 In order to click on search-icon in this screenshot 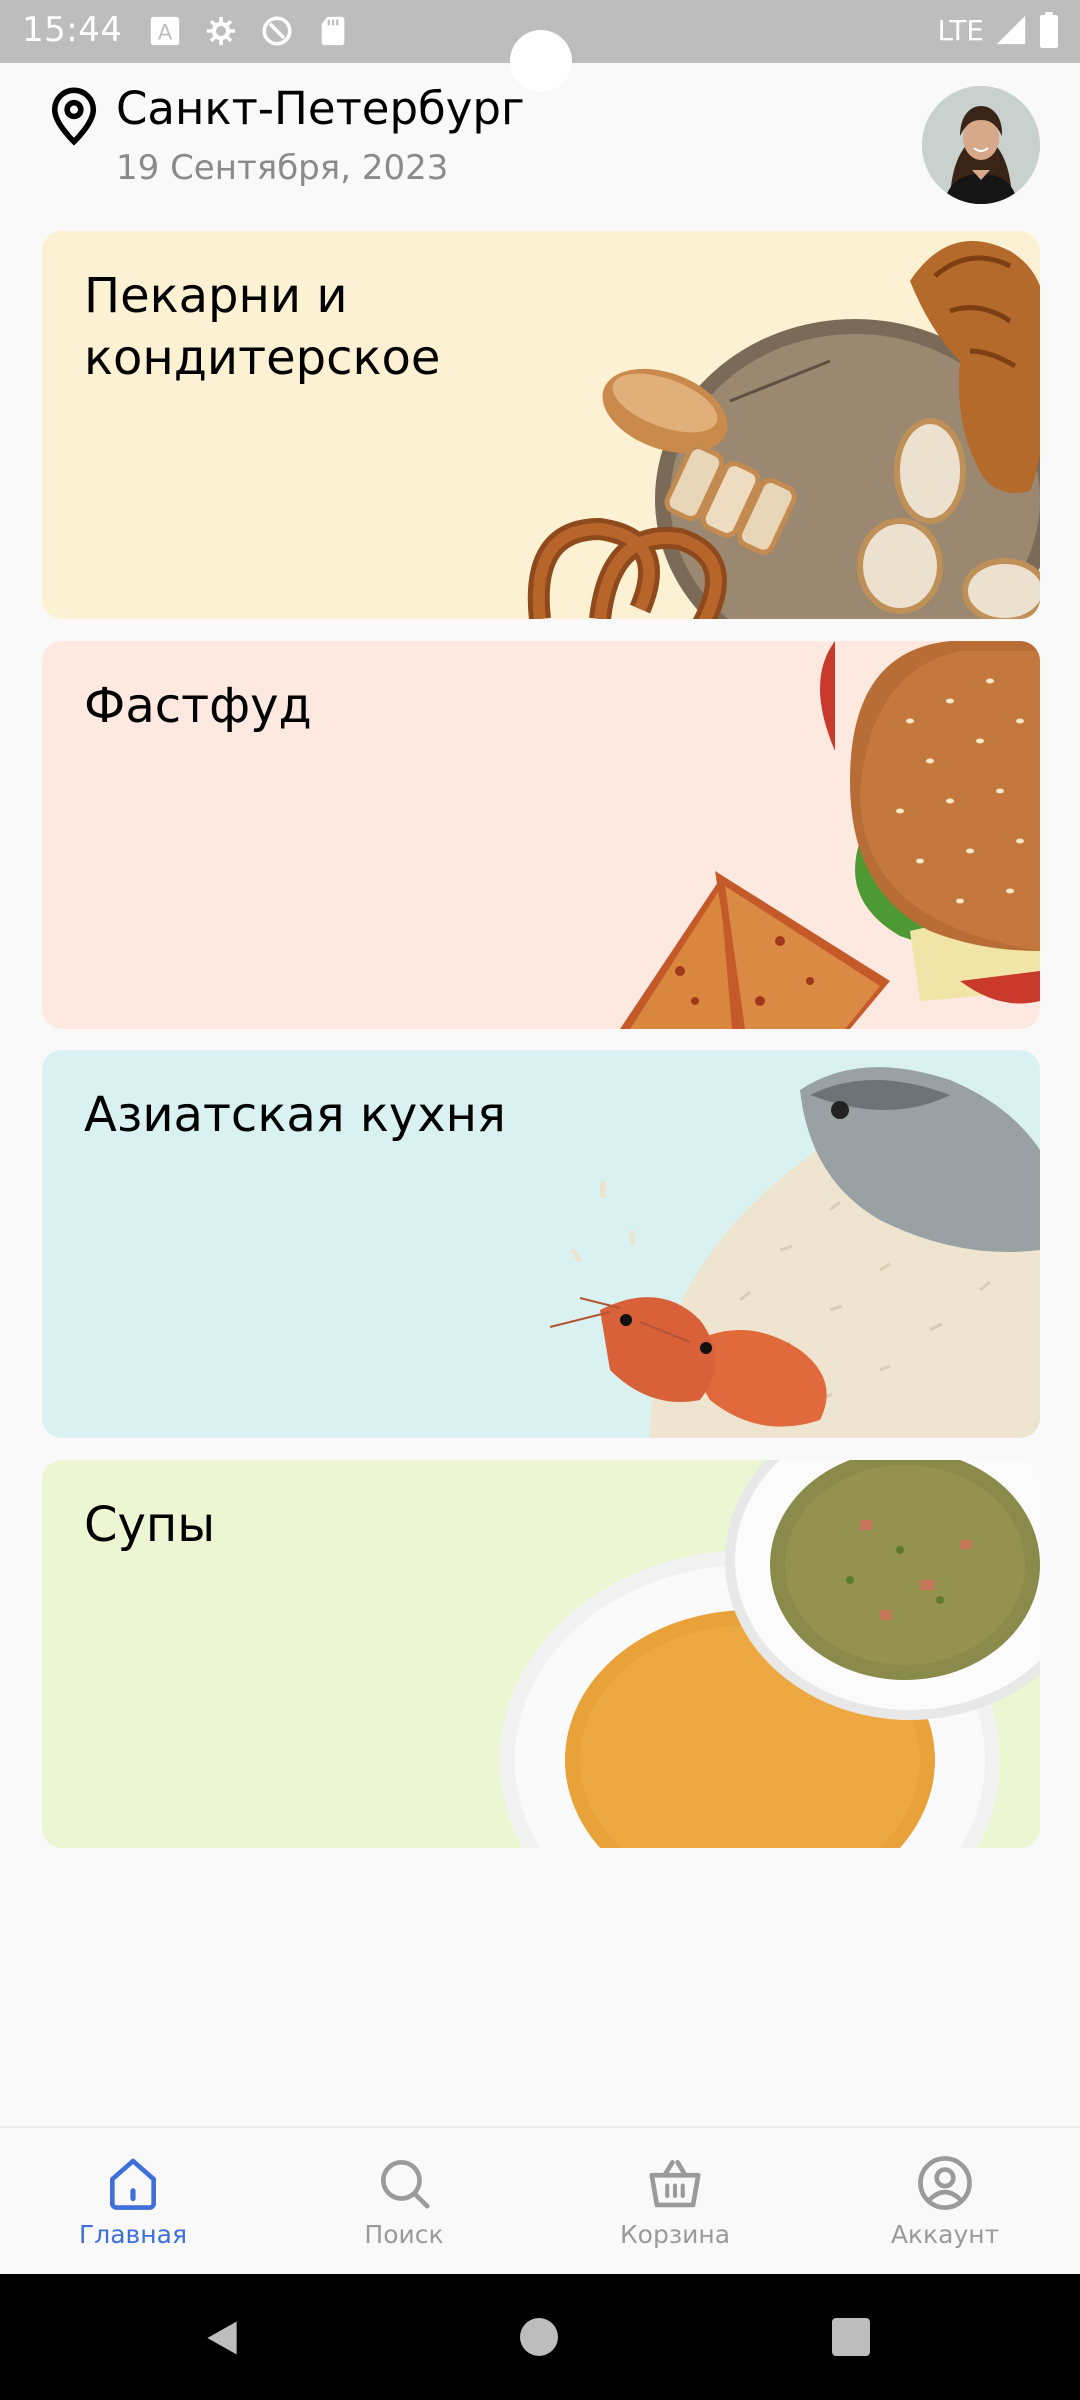, I will do `click(405, 2184)`.